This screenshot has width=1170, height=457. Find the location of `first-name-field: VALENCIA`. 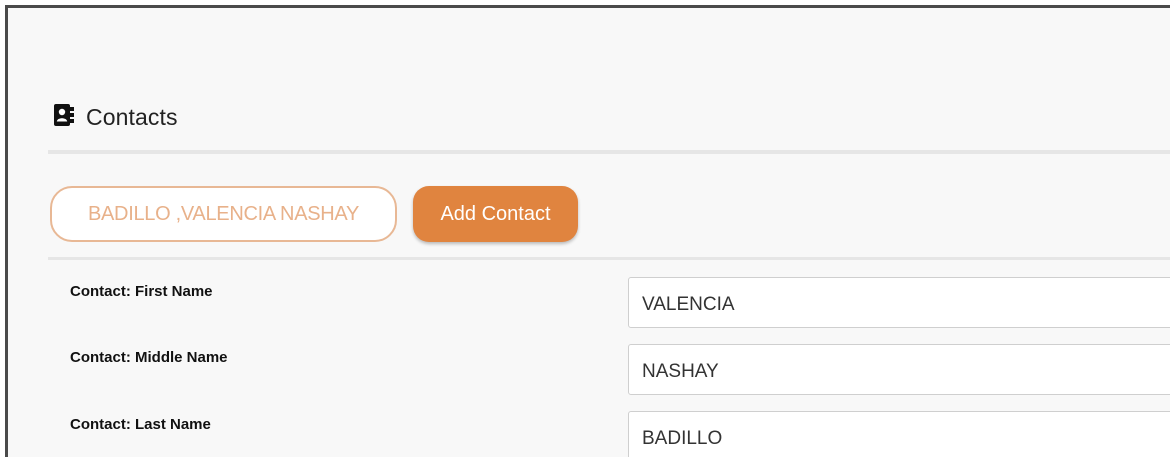

first-name-field: VALENCIA is located at coordinates (899, 302).